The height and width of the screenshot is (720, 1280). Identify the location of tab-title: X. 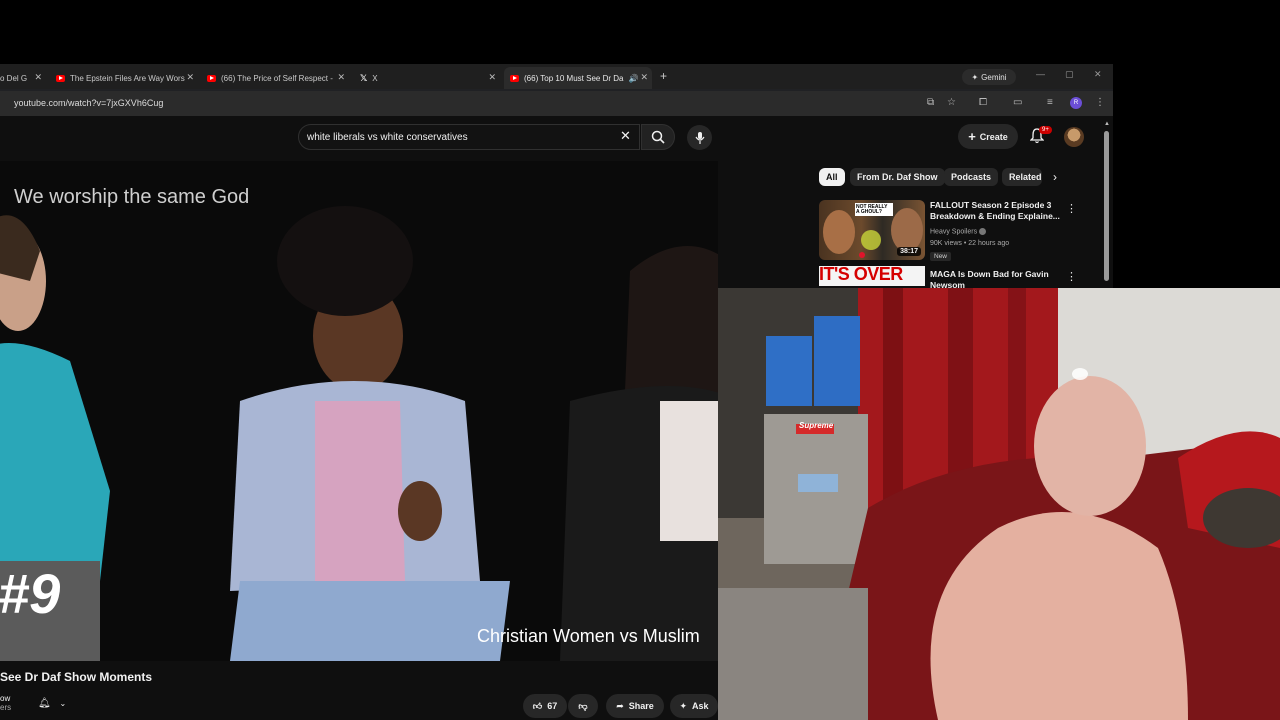
(375, 78).